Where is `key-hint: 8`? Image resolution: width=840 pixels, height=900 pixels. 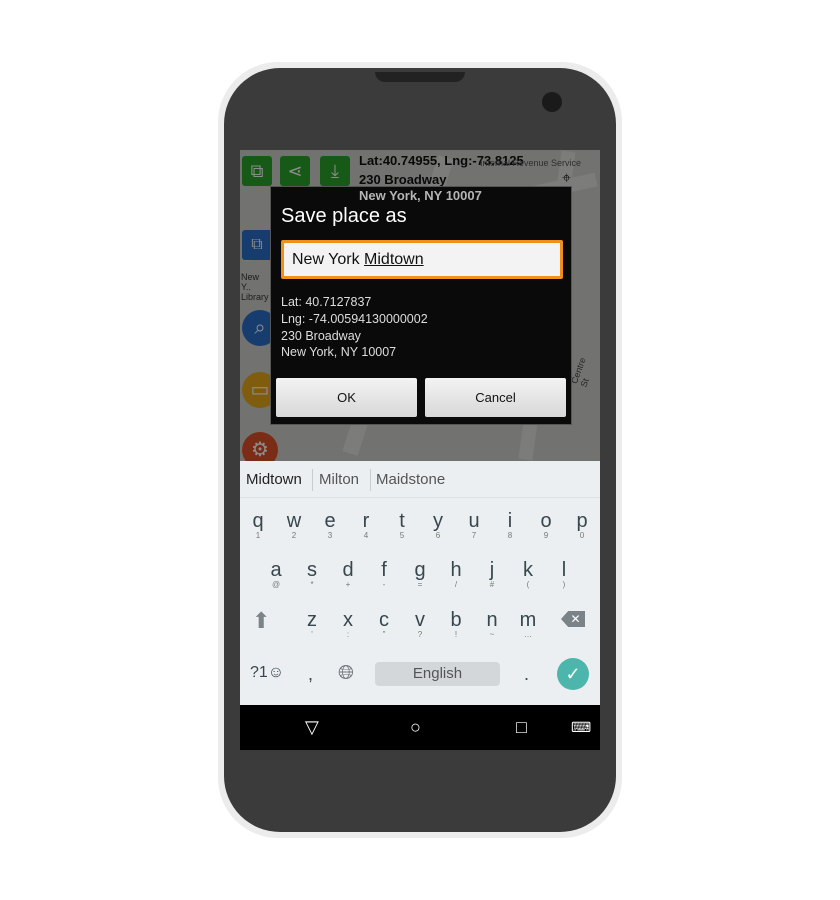 key-hint: 8 is located at coordinates (510, 535).